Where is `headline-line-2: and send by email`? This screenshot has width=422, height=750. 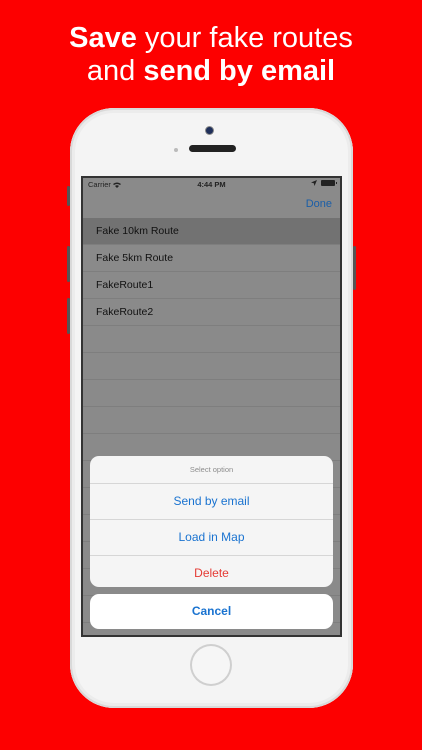
headline-line-2: and send by email is located at coordinates (211, 71).